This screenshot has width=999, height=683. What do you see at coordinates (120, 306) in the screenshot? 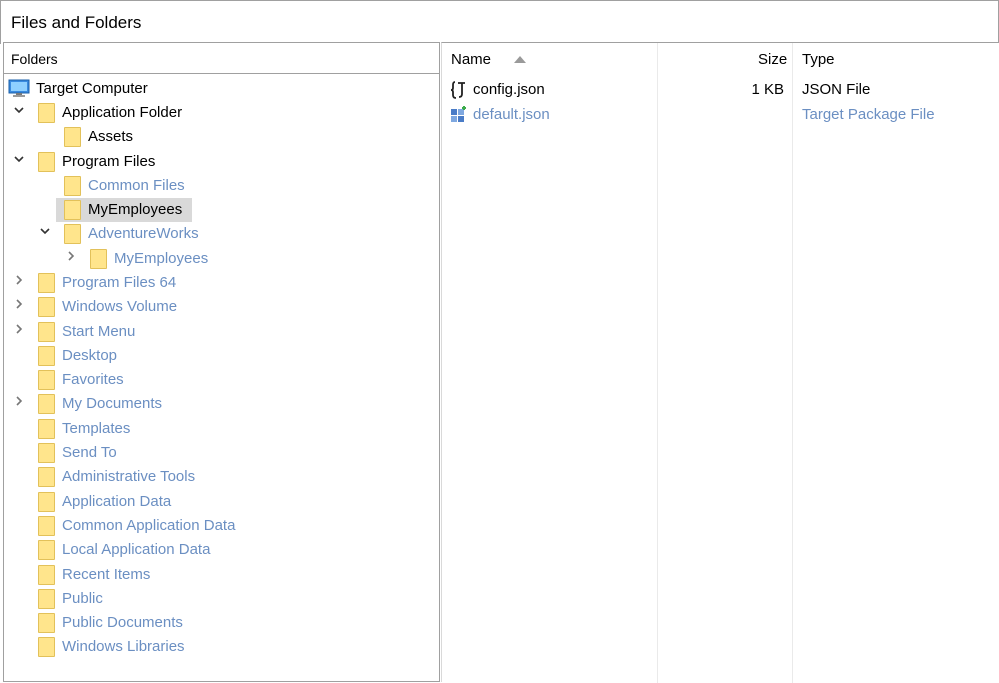
I see `tree-item-label: Windows Volume` at bounding box center [120, 306].